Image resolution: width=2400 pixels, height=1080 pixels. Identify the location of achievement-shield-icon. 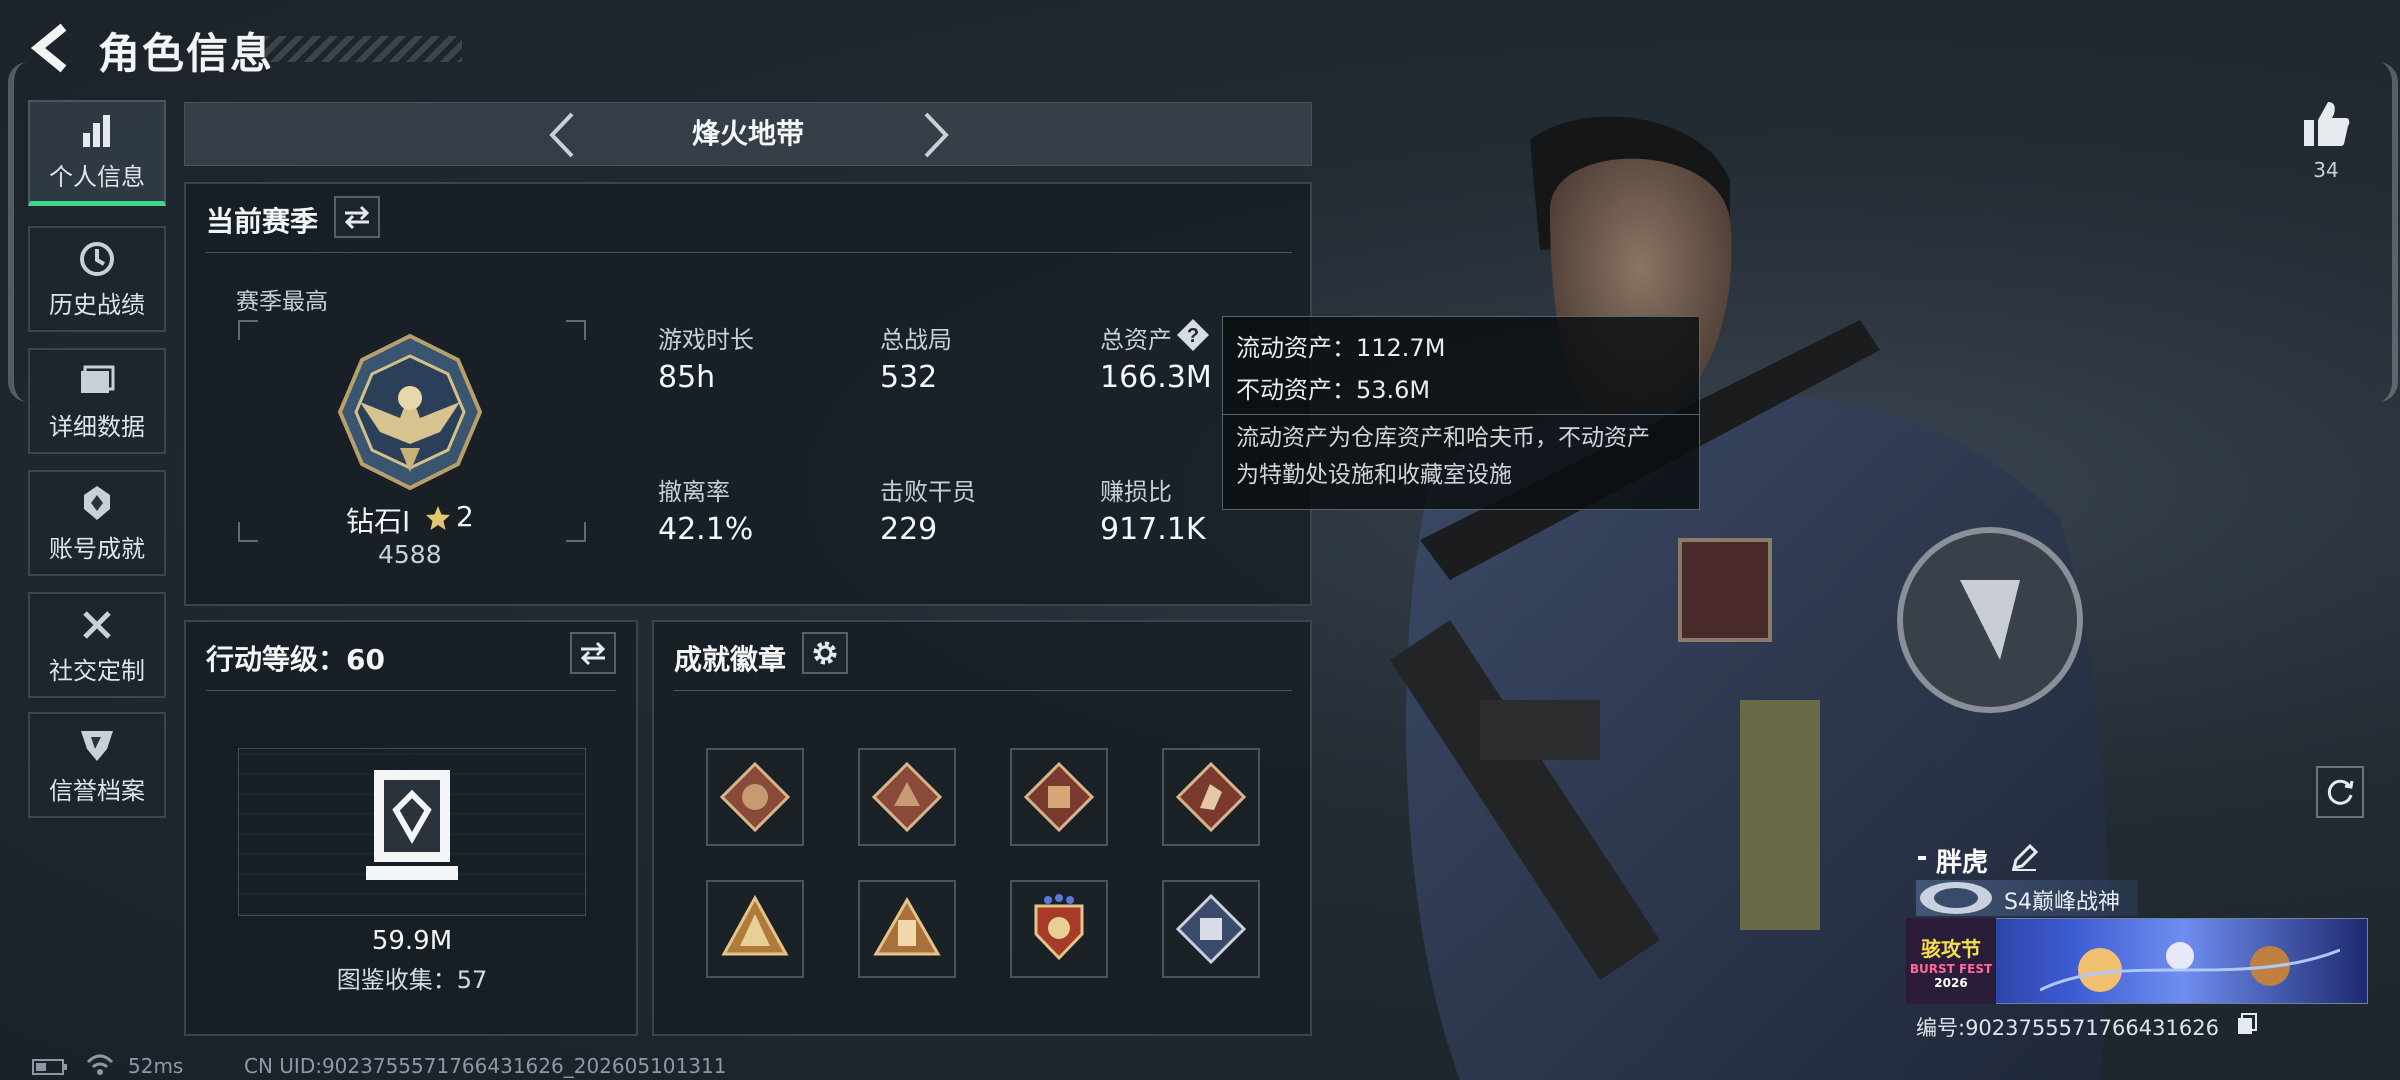
(97, 502).